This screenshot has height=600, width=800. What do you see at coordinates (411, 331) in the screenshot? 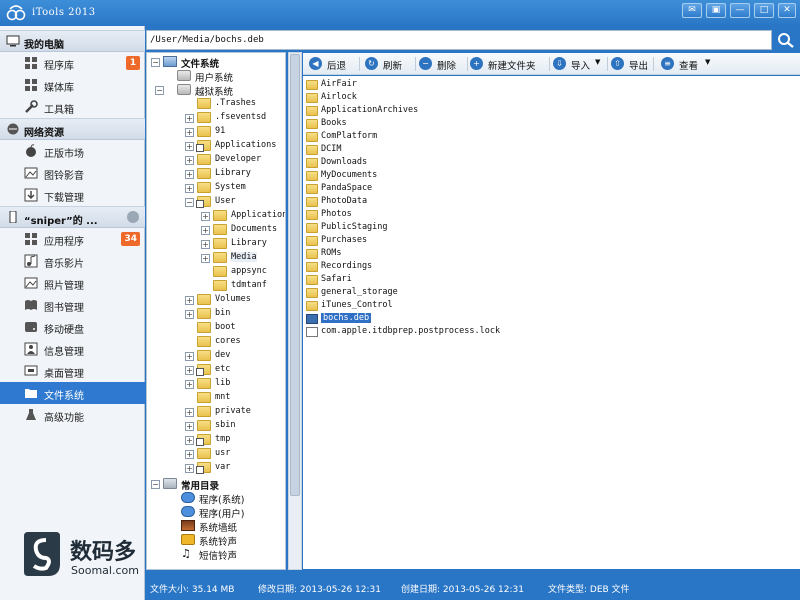
I see `file-name: com.apple.itdbprep.postprocess.lock` at bounding box center [411, 331].